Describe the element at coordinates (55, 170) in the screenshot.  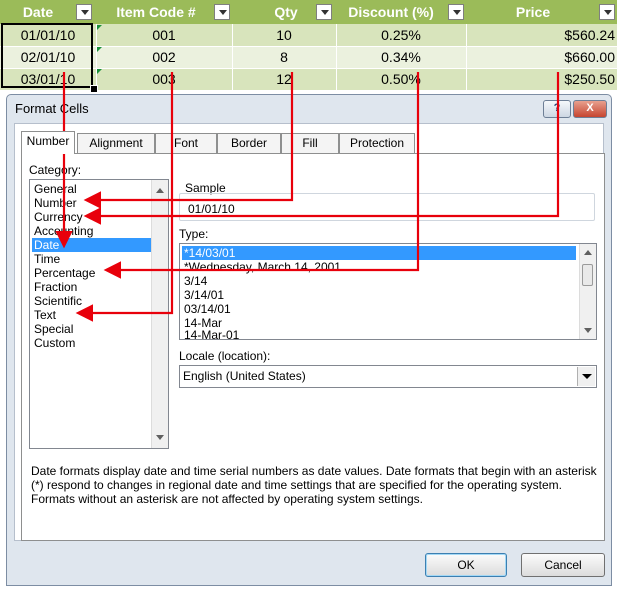
I see `category-label: Category:` at that location.